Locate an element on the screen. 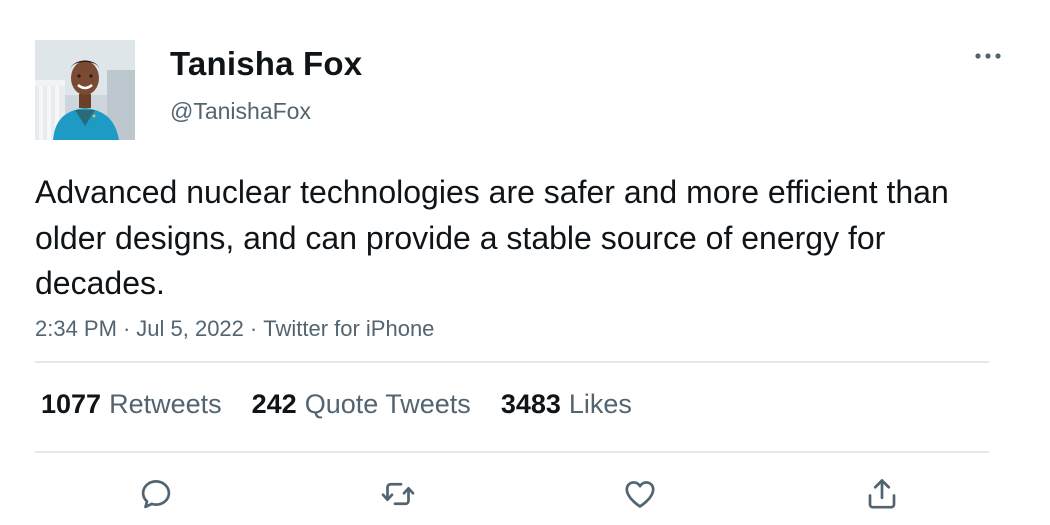 The height and width of the screenshot is (525, 1050). more-options-button is located at coordinates (988, 56).